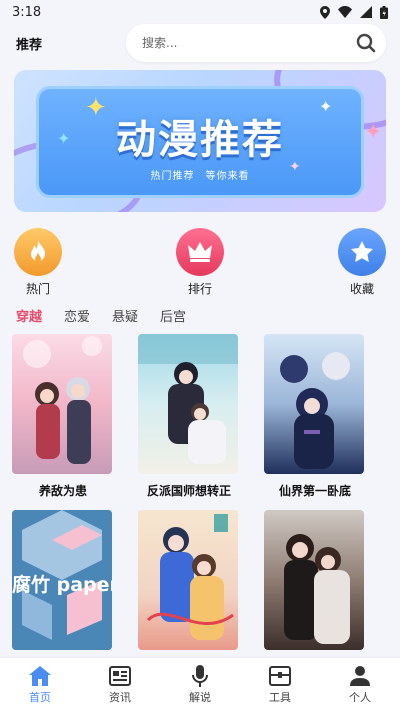  I want to click on news-icon, so click(120, 676).